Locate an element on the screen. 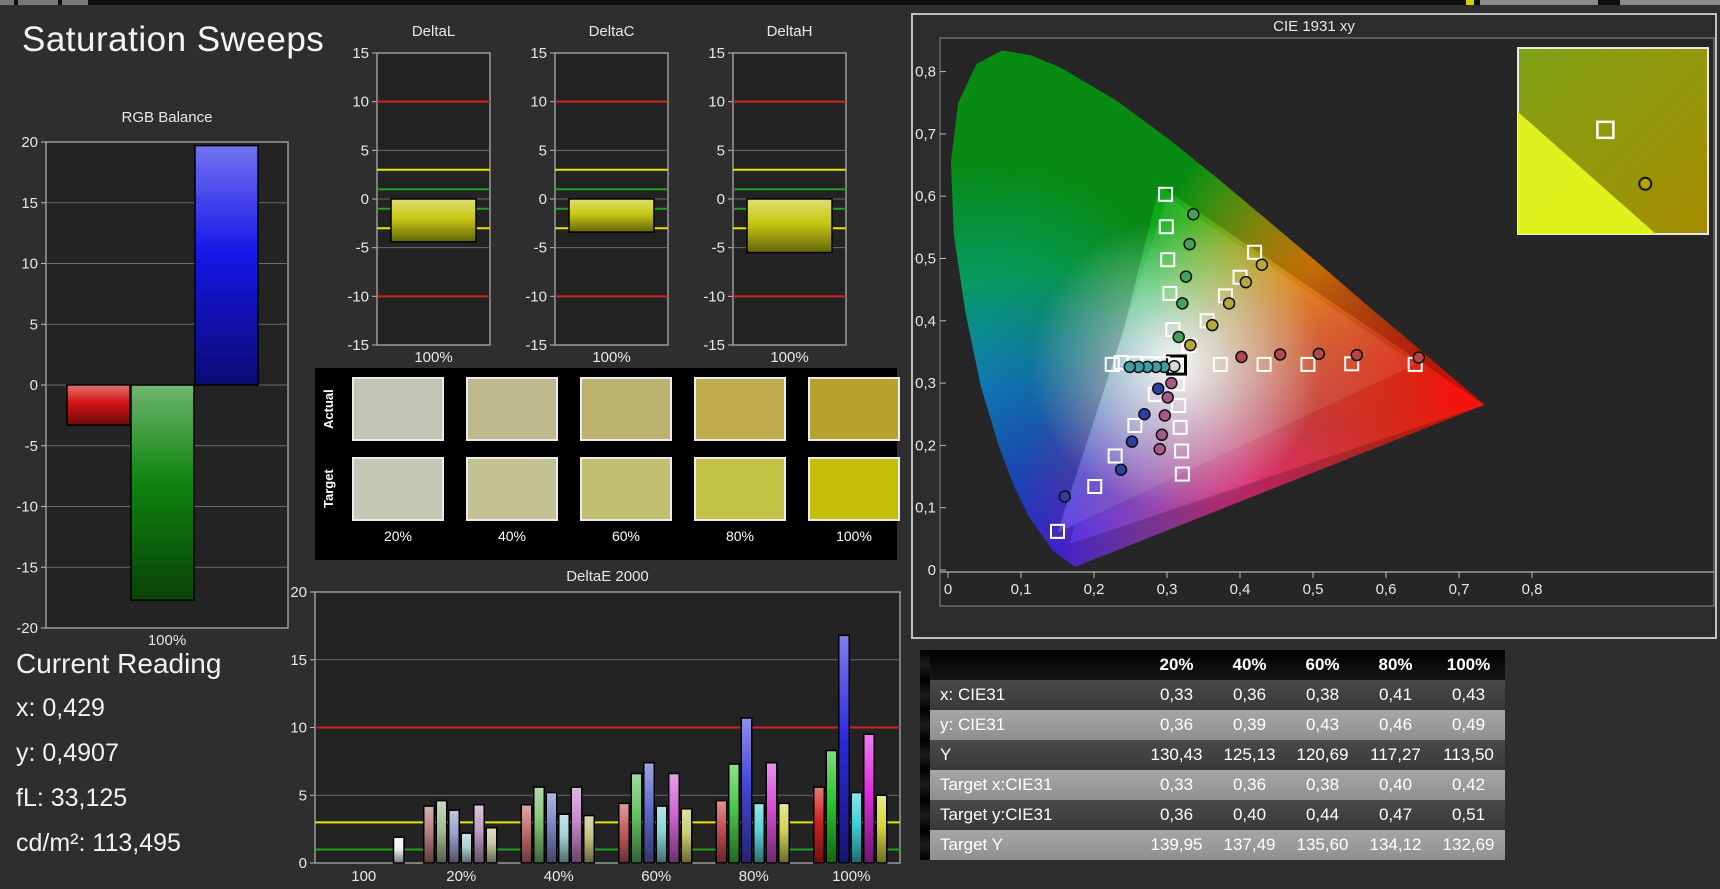 The image size is (1720, 889). cie-x-tick: 0,3 is located at coordinates (1167, 589).